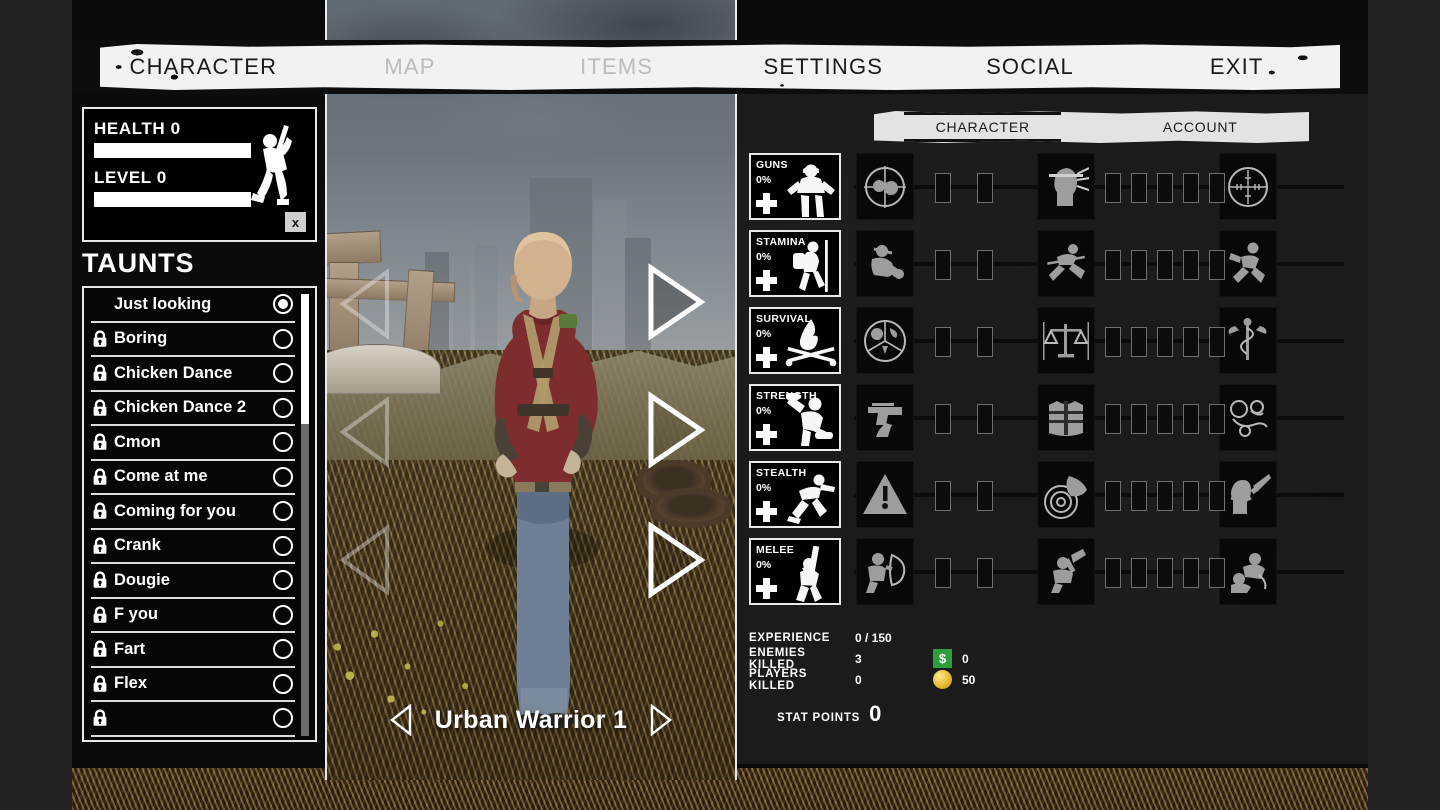  Describe the element at coordinates (795, 186) in the screenshot. I see `skill-header: GUNS 0%` at that location.